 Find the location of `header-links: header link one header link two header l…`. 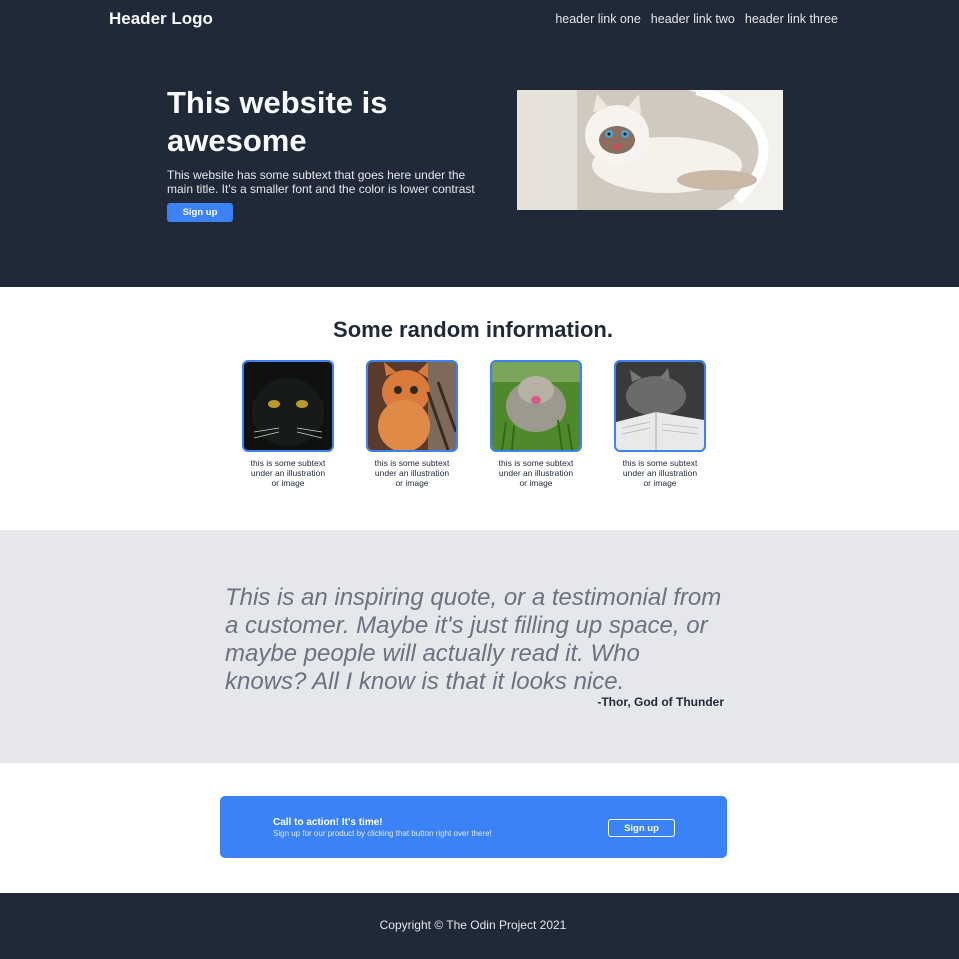

header-links: header link one header link two header l… is located at coordinates (696, 19).